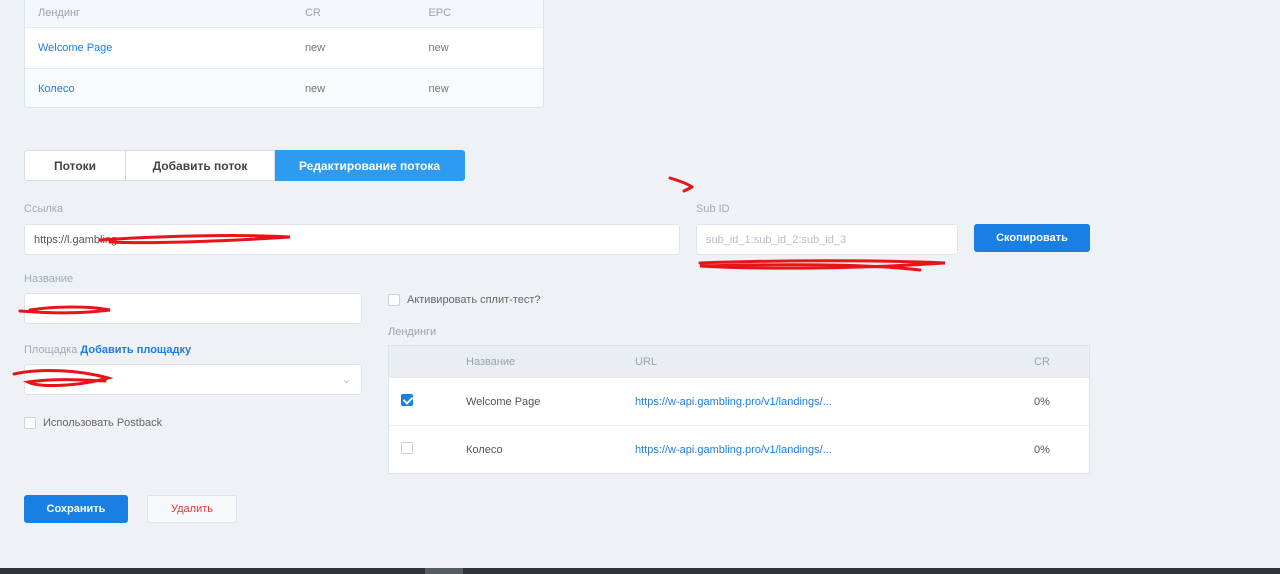  What do you see at coordinates (200, 165) in the screenshot?
I see `tab-add-stream: Добавить поток` at bounding box center [200, 165].